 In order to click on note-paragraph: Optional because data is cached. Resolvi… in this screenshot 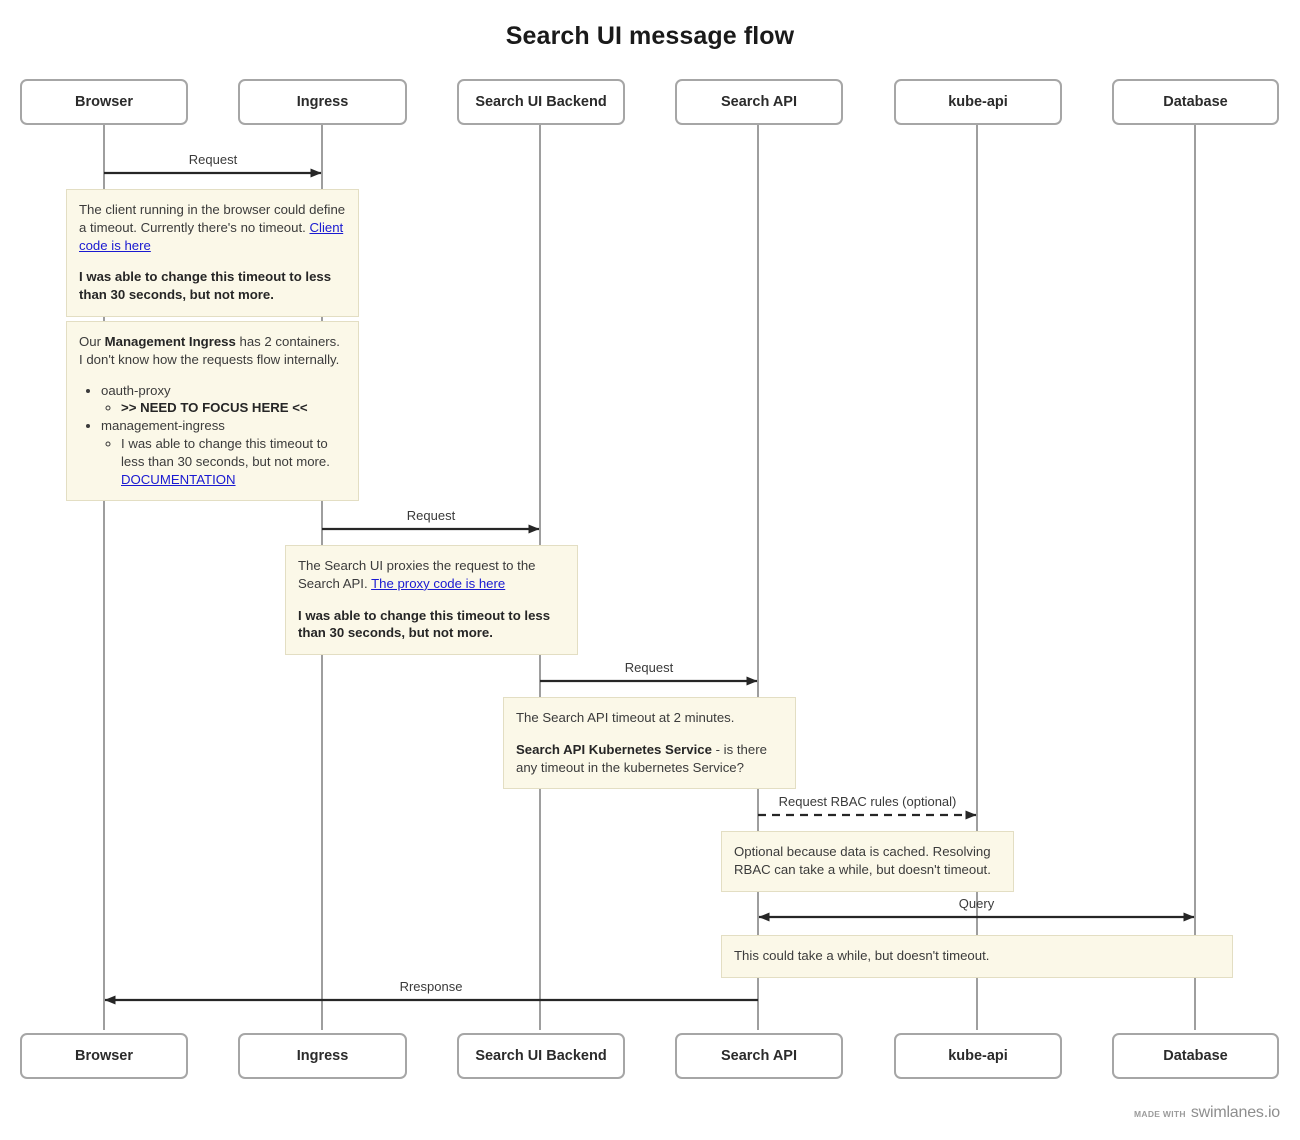, I will do `click(867, 861)`.